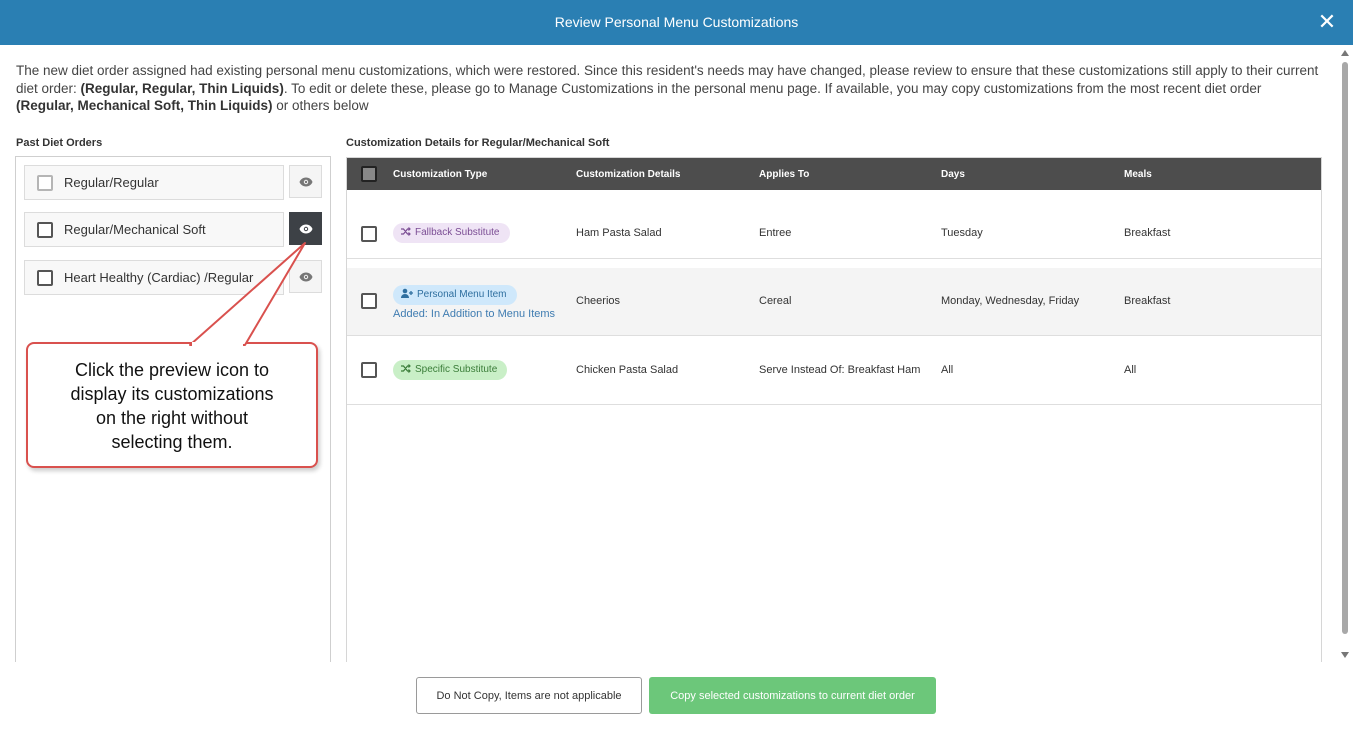  What do you see at coordinates (1010, 301) in the screenshot?
I see `cell-days: Monday, Wednesday, Friday` at bounding box center [1010, 301].